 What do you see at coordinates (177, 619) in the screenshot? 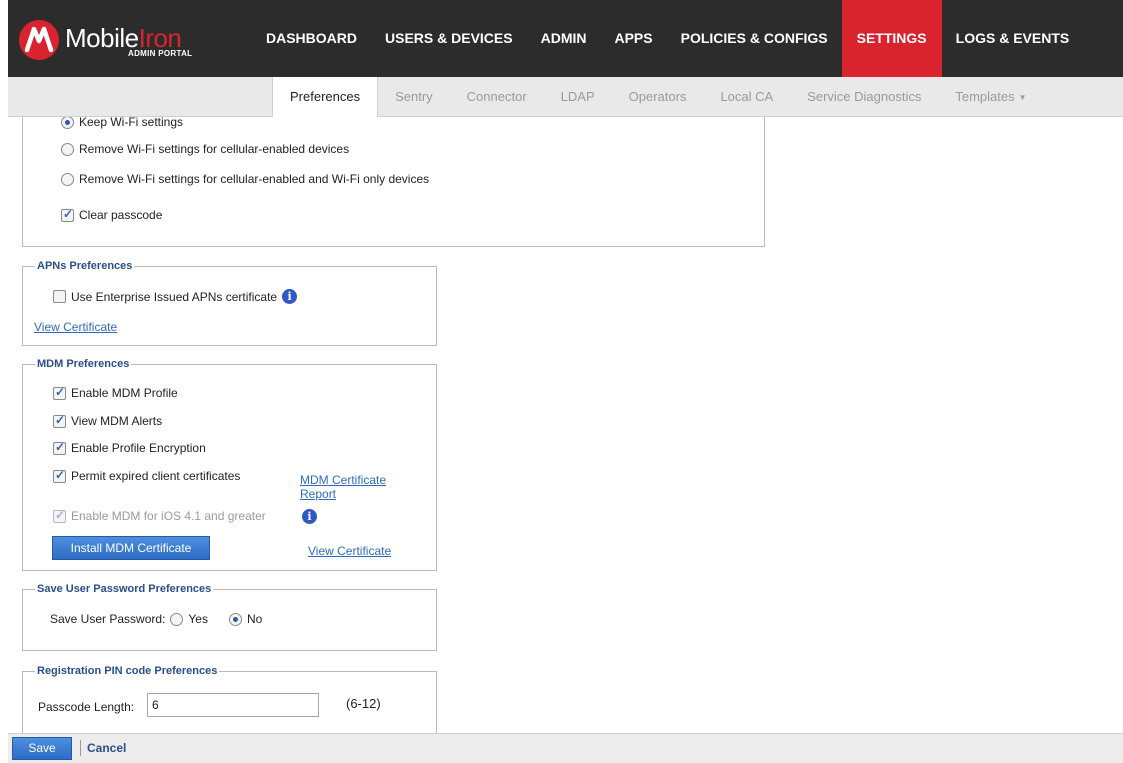
I see `save-password-yes-radio` at bounding box center [177, 619].